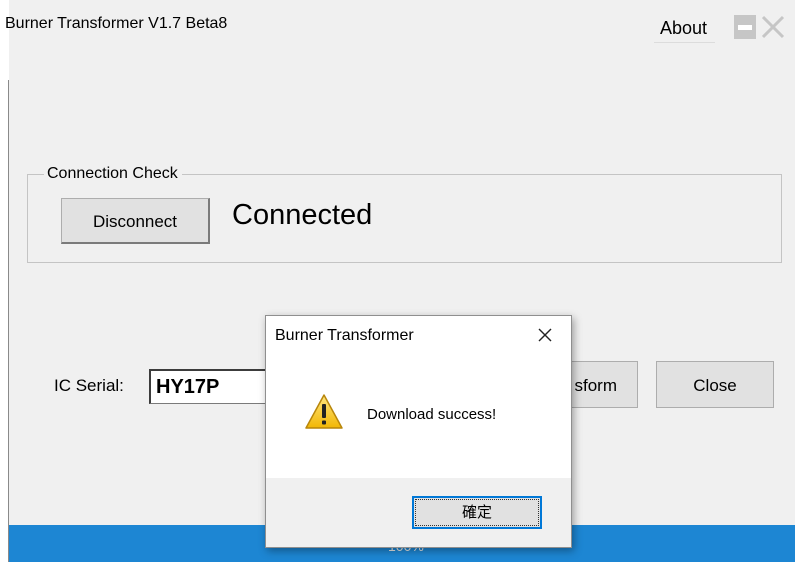 This screenshot has height=562, width=795. I want to click on ic-serial-input, so click(214, 386).